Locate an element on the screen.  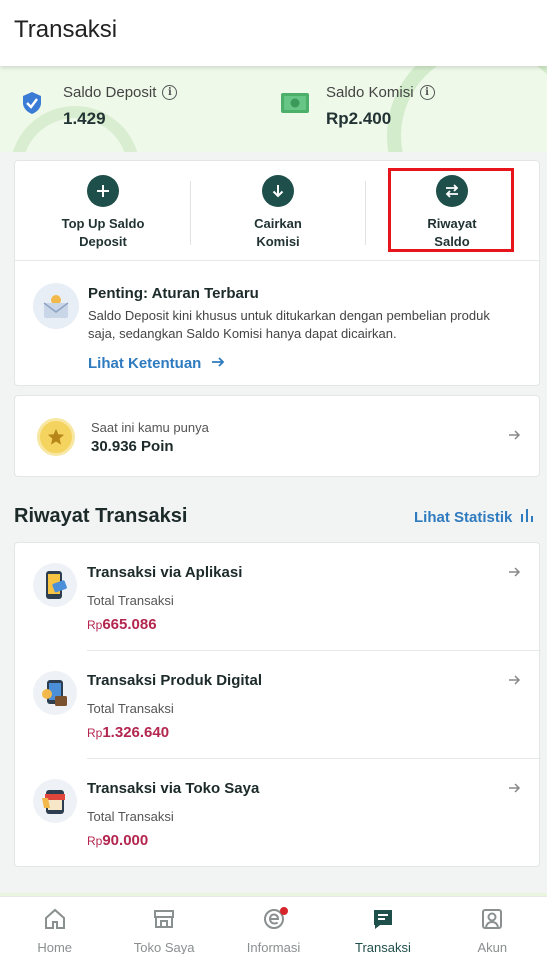
lihat-statistik-link: Lihat Statistik is located at coordinates (474, 517).